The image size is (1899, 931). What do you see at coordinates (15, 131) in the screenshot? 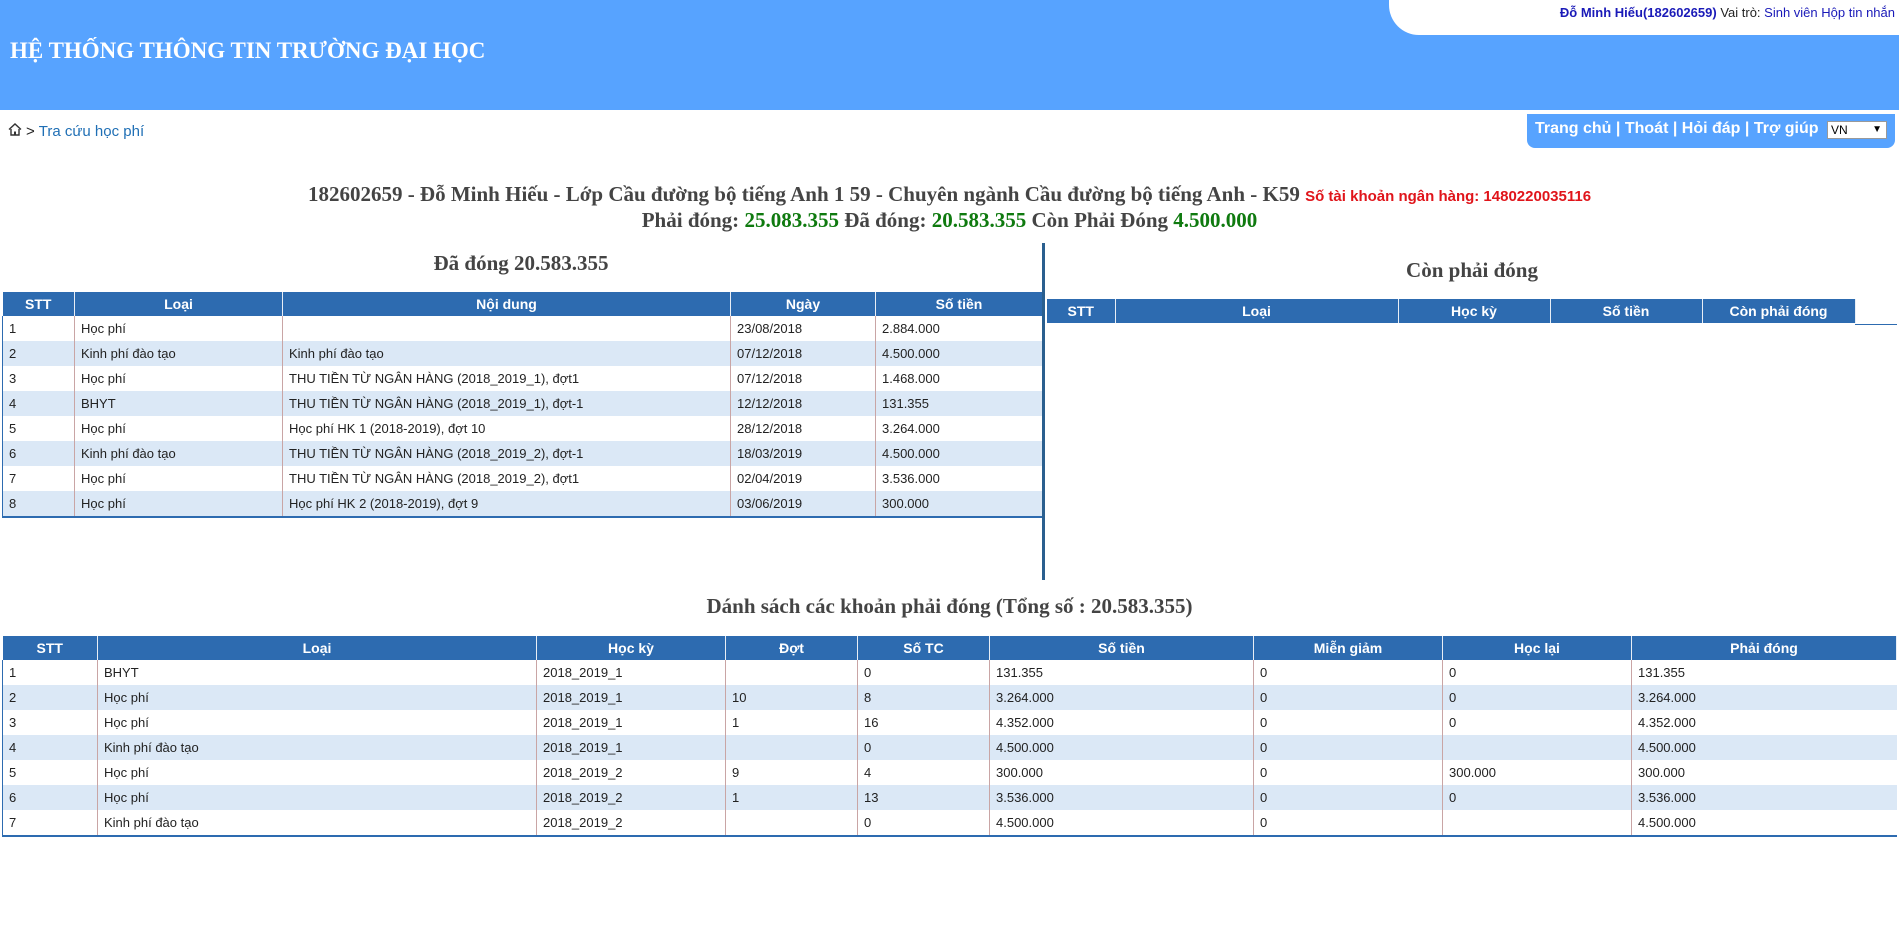
I see `home-icon` at bounding box center [15, 131].